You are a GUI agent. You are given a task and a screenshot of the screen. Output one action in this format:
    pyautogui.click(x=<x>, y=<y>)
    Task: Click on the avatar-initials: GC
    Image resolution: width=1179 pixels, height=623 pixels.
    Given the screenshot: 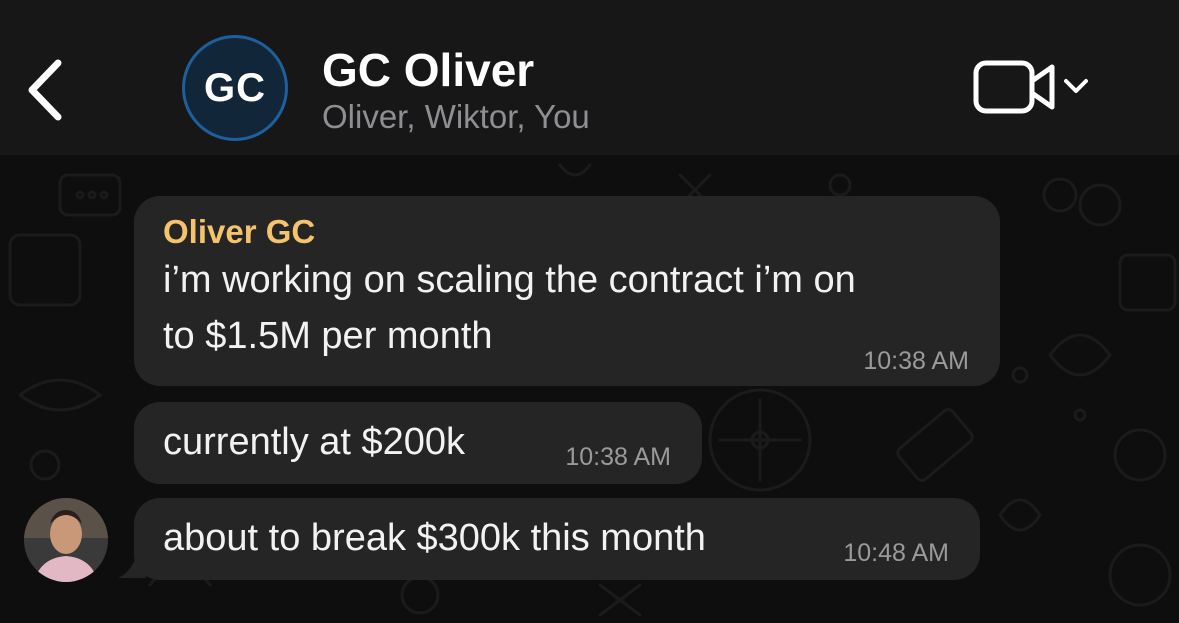 What is the action you would take?
    pyautogui.click(x=235, y=87)
    